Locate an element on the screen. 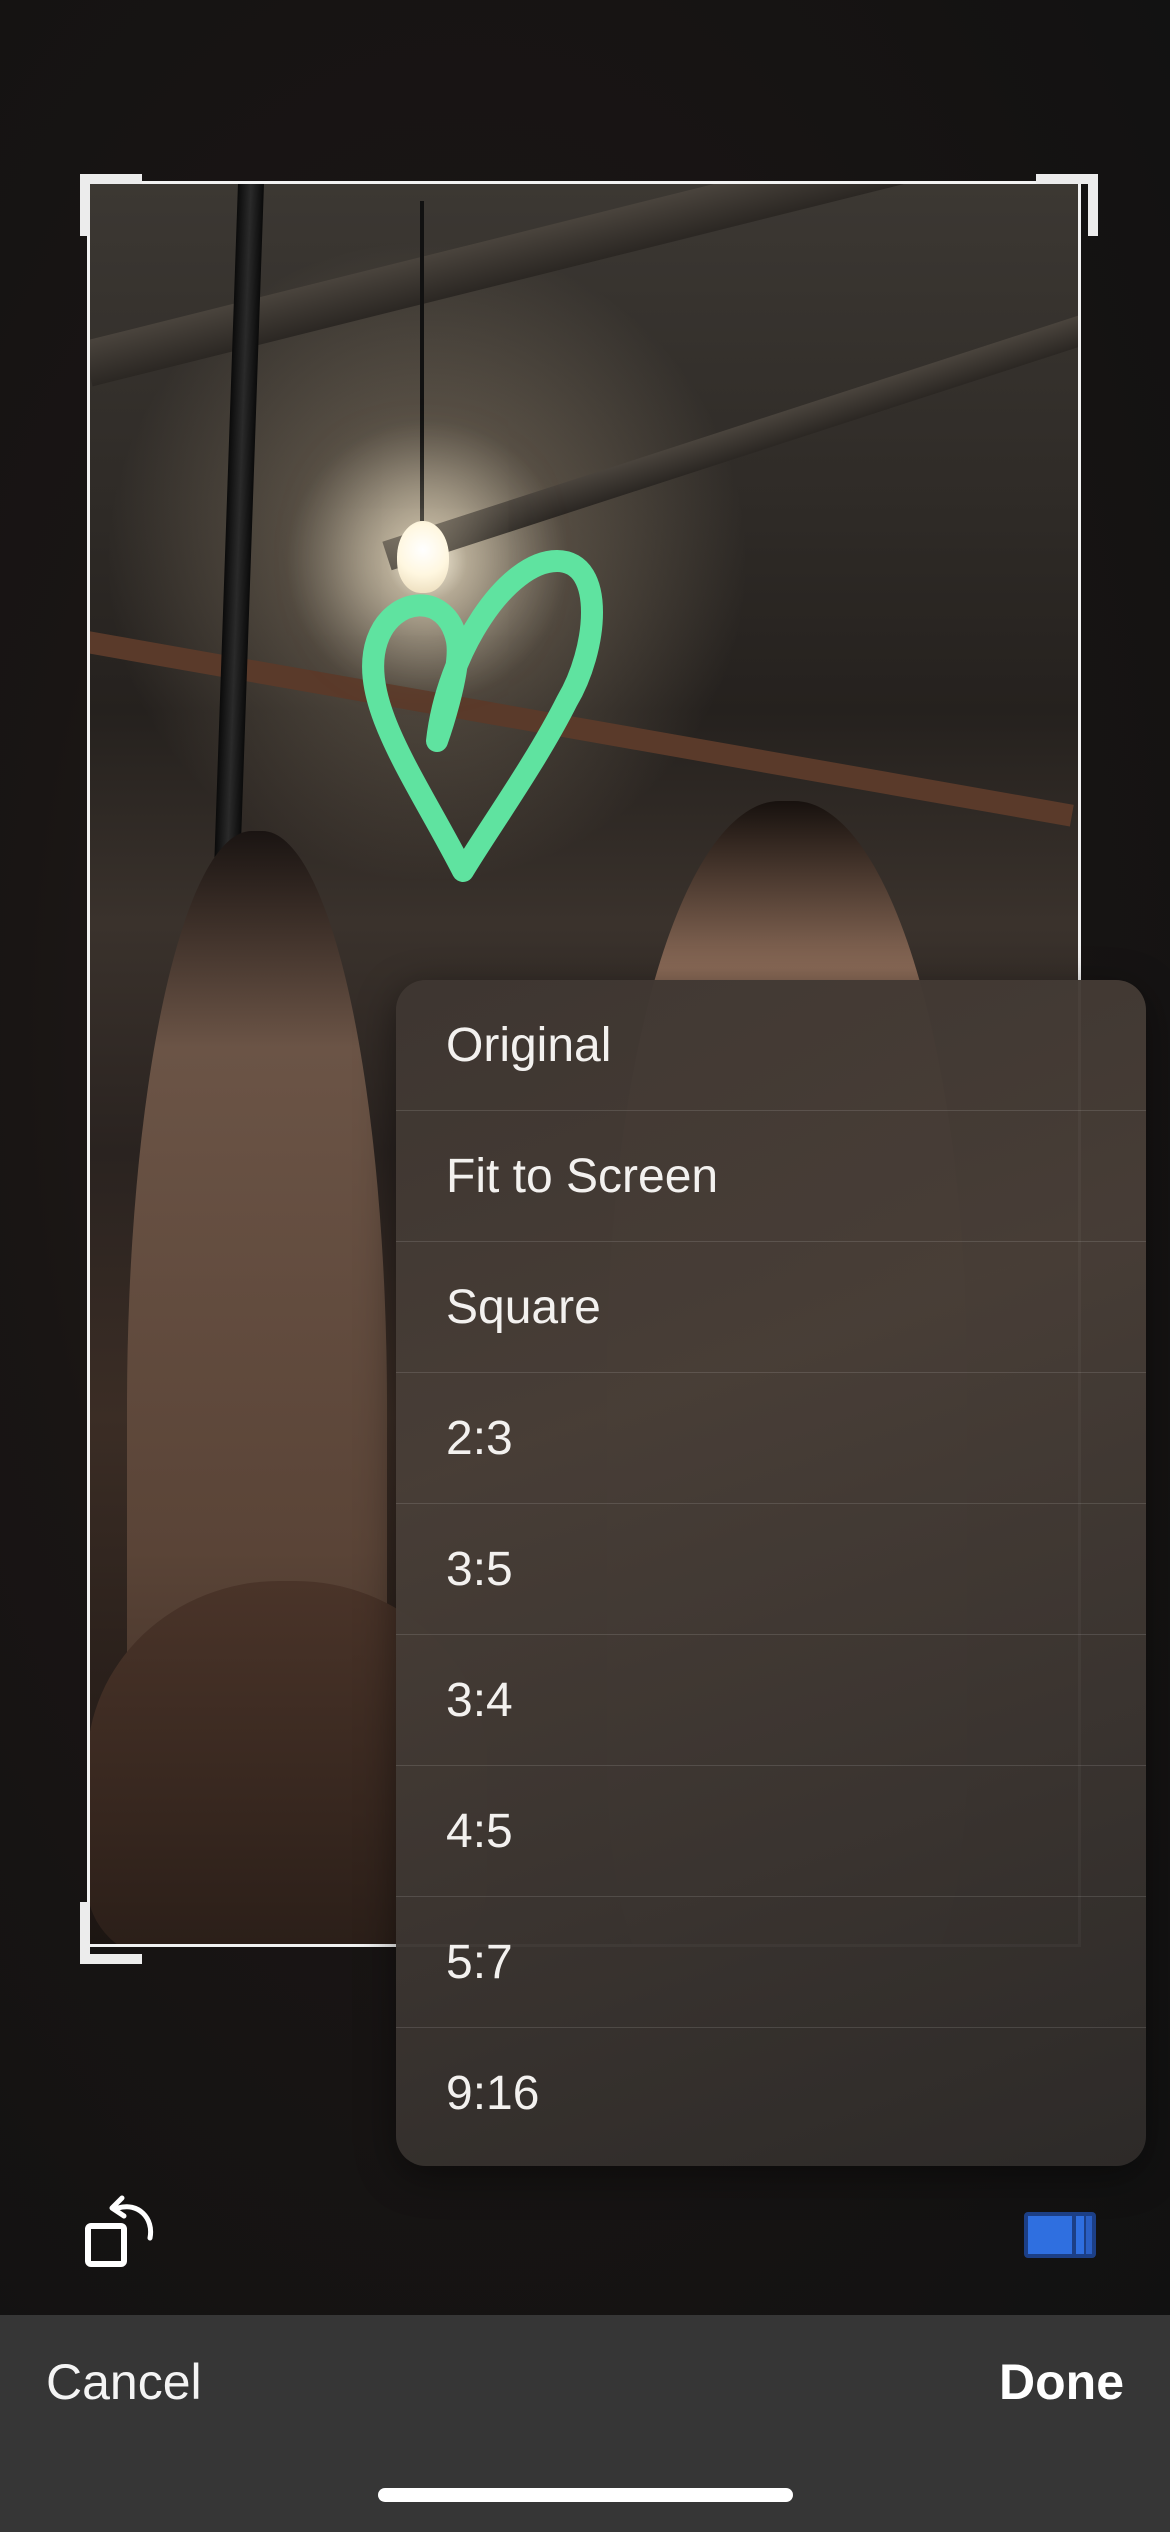 The height and width of the screenshot is (2532, 1170). menu-item-4-5: 4:5 is located at coordinates (771, 1831).